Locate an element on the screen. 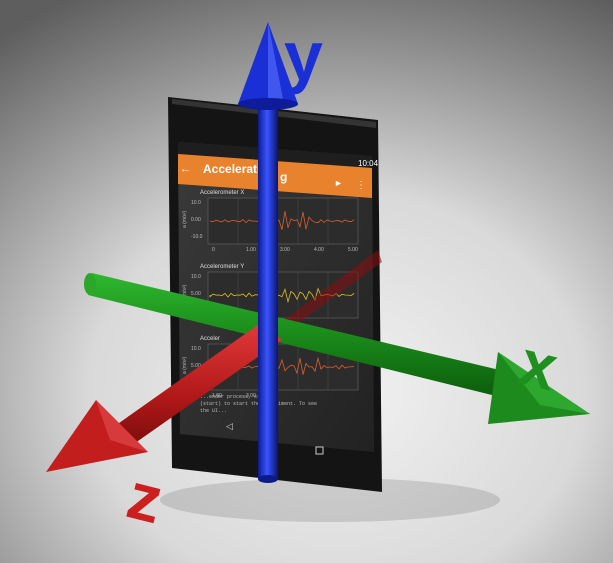 This screenshot has height=563, width=613. app-bar-title-tail: g is located at coordinates (283, 177).